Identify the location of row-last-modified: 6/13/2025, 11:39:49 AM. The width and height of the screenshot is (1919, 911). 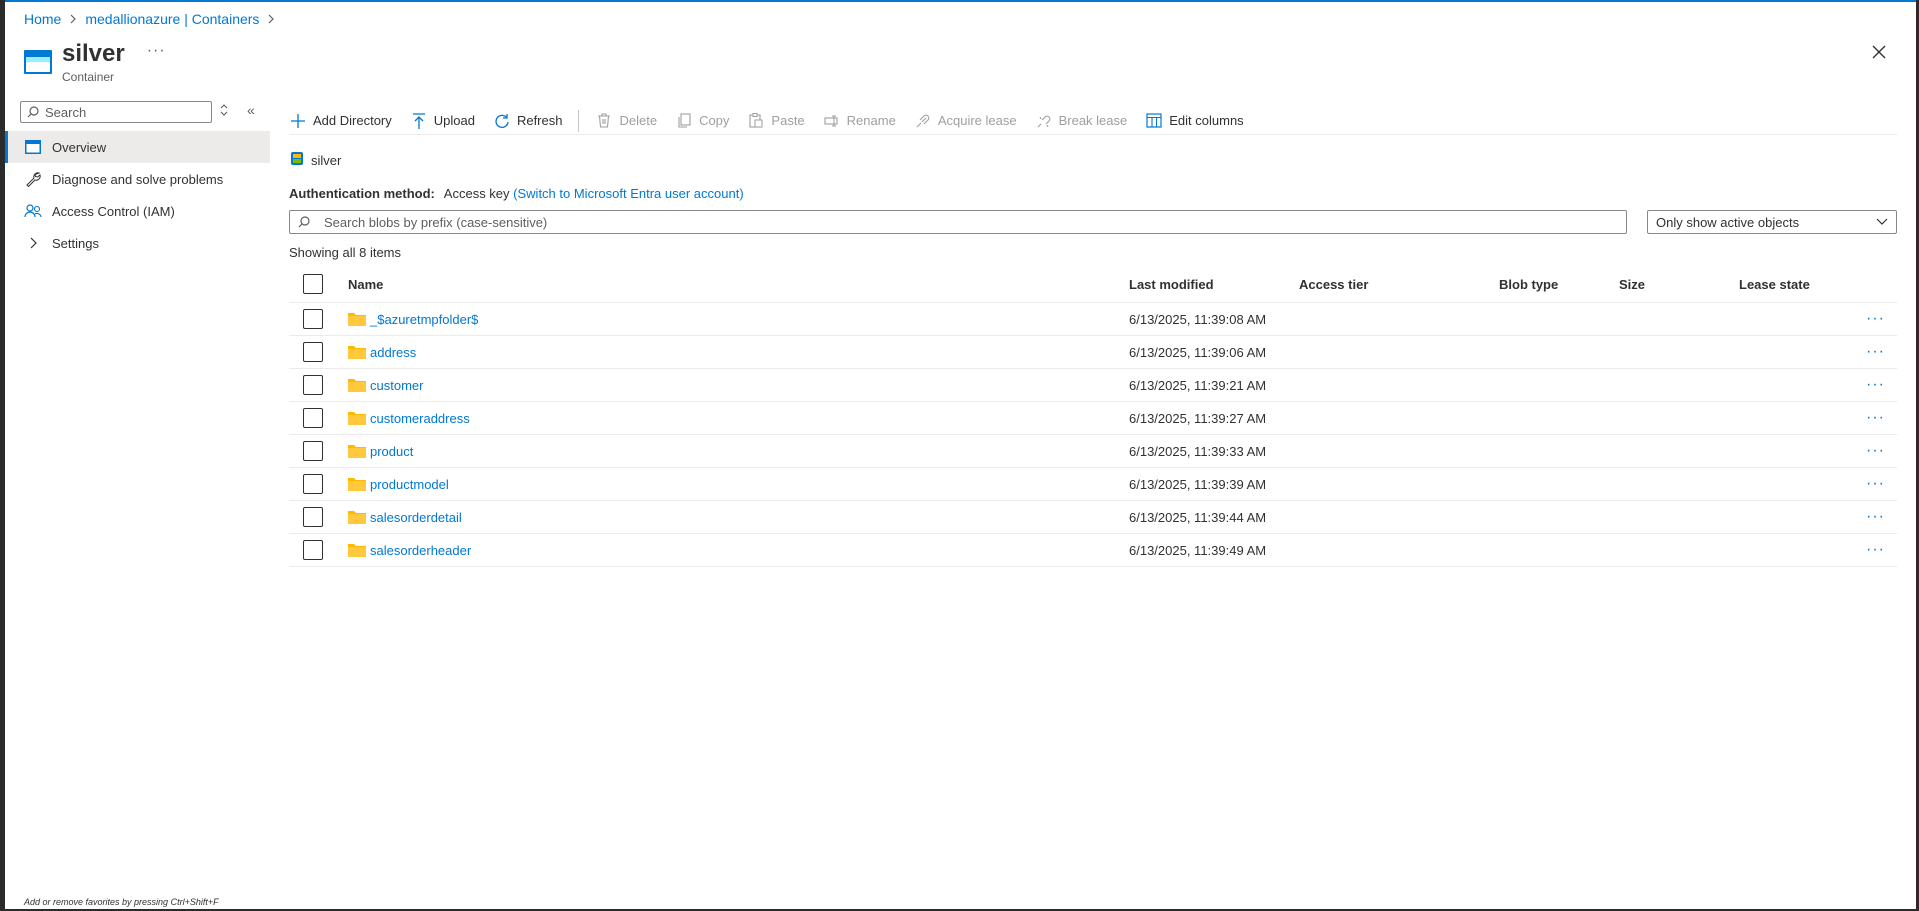
(1198, 550).